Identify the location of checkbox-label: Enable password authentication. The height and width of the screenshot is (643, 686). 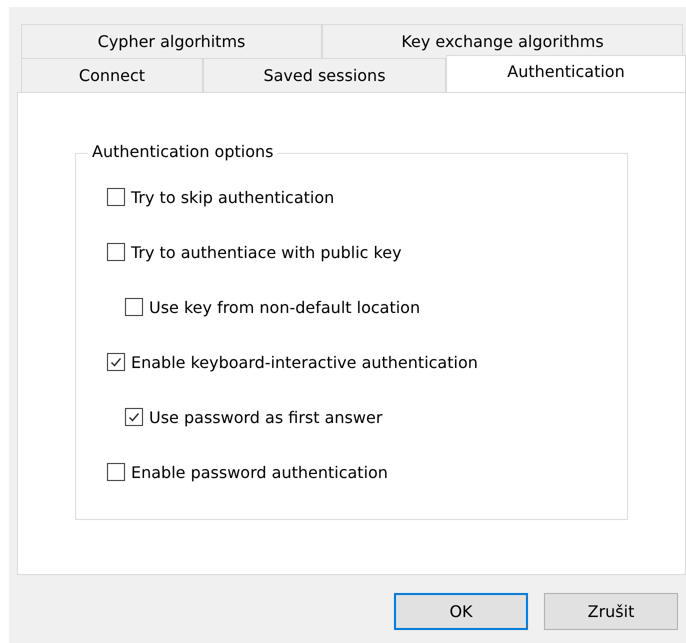
(259, 472).